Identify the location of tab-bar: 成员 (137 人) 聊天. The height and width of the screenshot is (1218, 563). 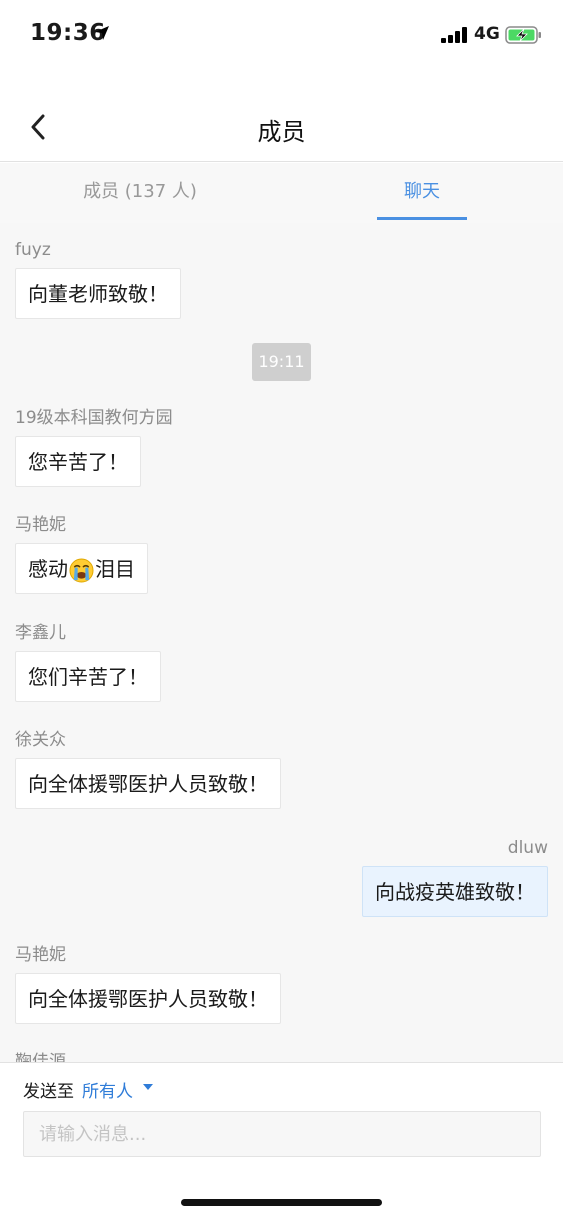
(281, 193).